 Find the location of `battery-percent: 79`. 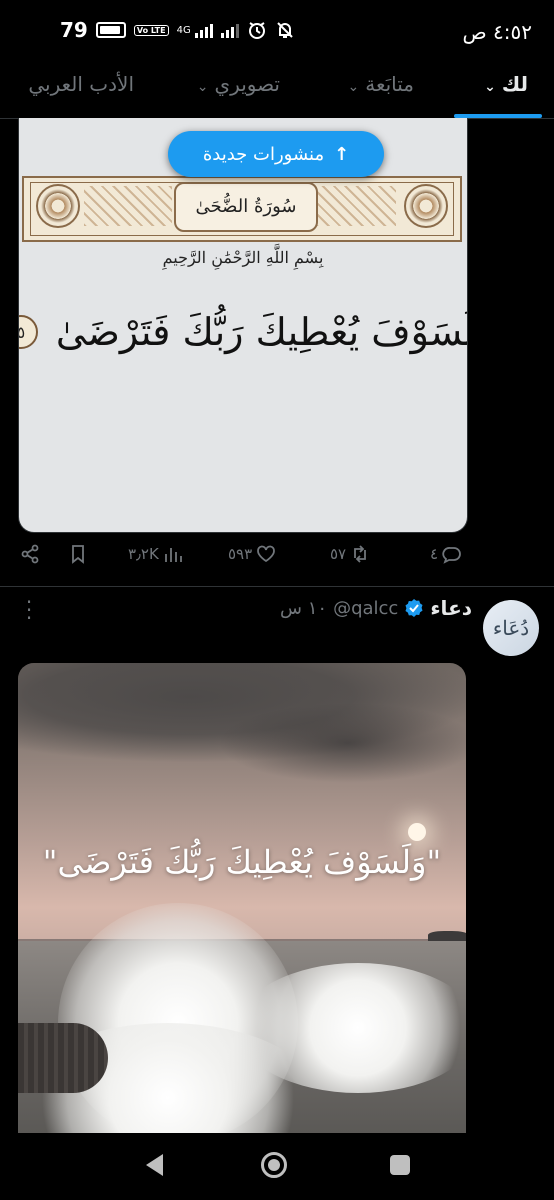

battery-percent: 79 is located at coordinates (74, 30).